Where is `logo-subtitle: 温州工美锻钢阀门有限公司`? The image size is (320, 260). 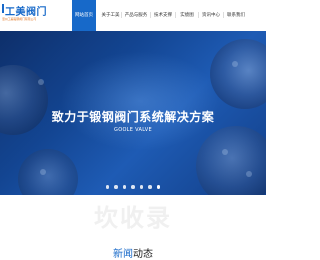
logo-subtitle: 温州工美锻钢阀门有限公司 is located at coordinates (19, 19).